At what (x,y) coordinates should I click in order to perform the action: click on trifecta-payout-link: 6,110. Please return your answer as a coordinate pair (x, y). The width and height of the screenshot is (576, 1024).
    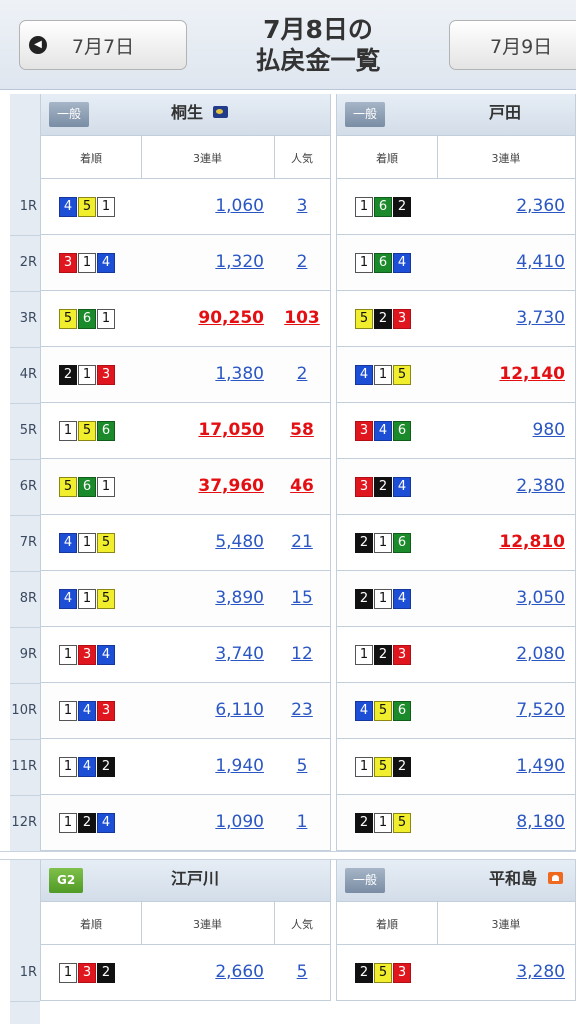
    Looking at the image, I should click on (239, 710).